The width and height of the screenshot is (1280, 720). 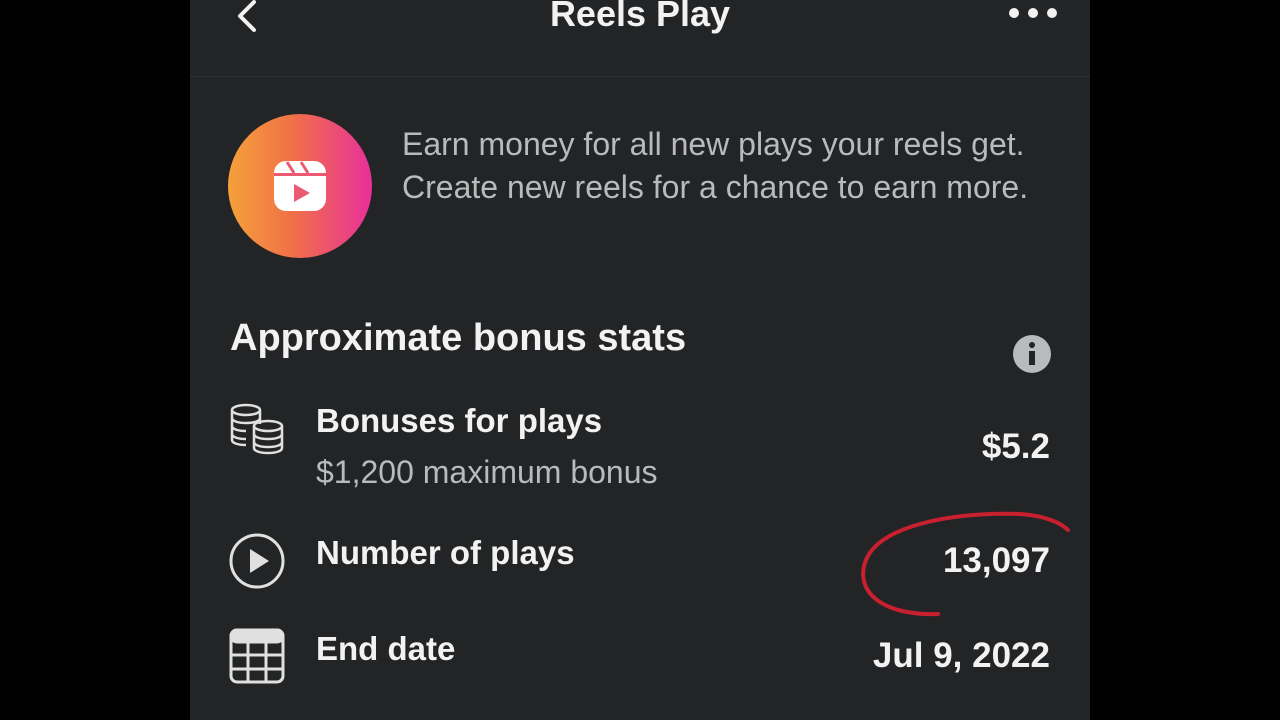 I want to click on bonuses-label: Bonuses for plays, so click(x=459, y=420).